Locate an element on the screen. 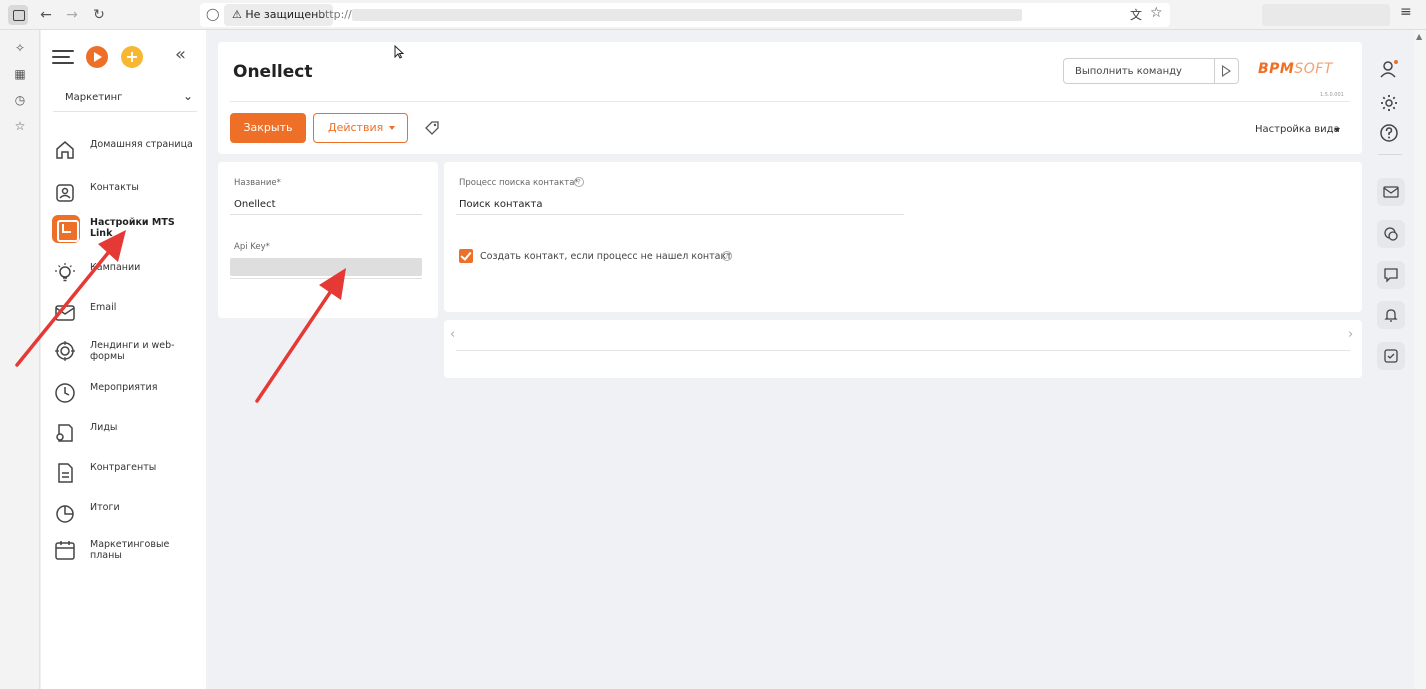 The width and height of the screenshot is (1426, 689). arrow-to-nav-item is located at coordinates (70, 298).